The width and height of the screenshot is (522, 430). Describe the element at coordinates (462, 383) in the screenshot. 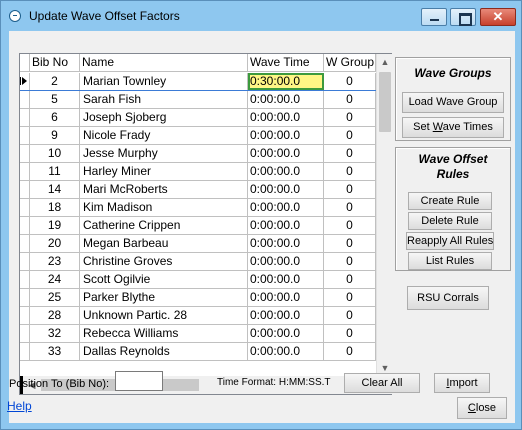

I see `import-button: Import` at that location.